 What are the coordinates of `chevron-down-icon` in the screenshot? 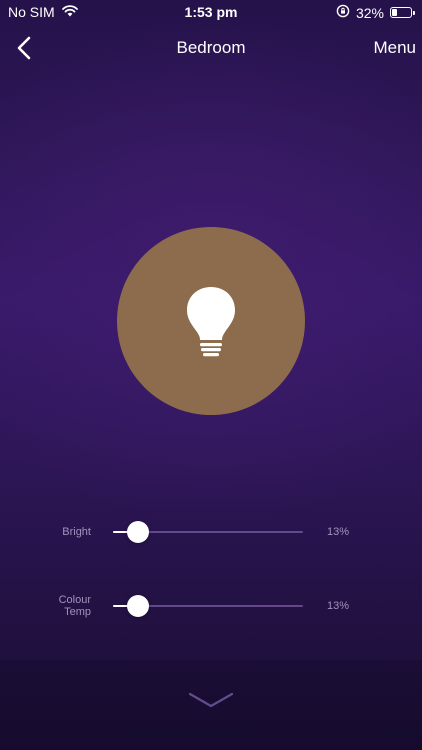 It's located at (211, 700).